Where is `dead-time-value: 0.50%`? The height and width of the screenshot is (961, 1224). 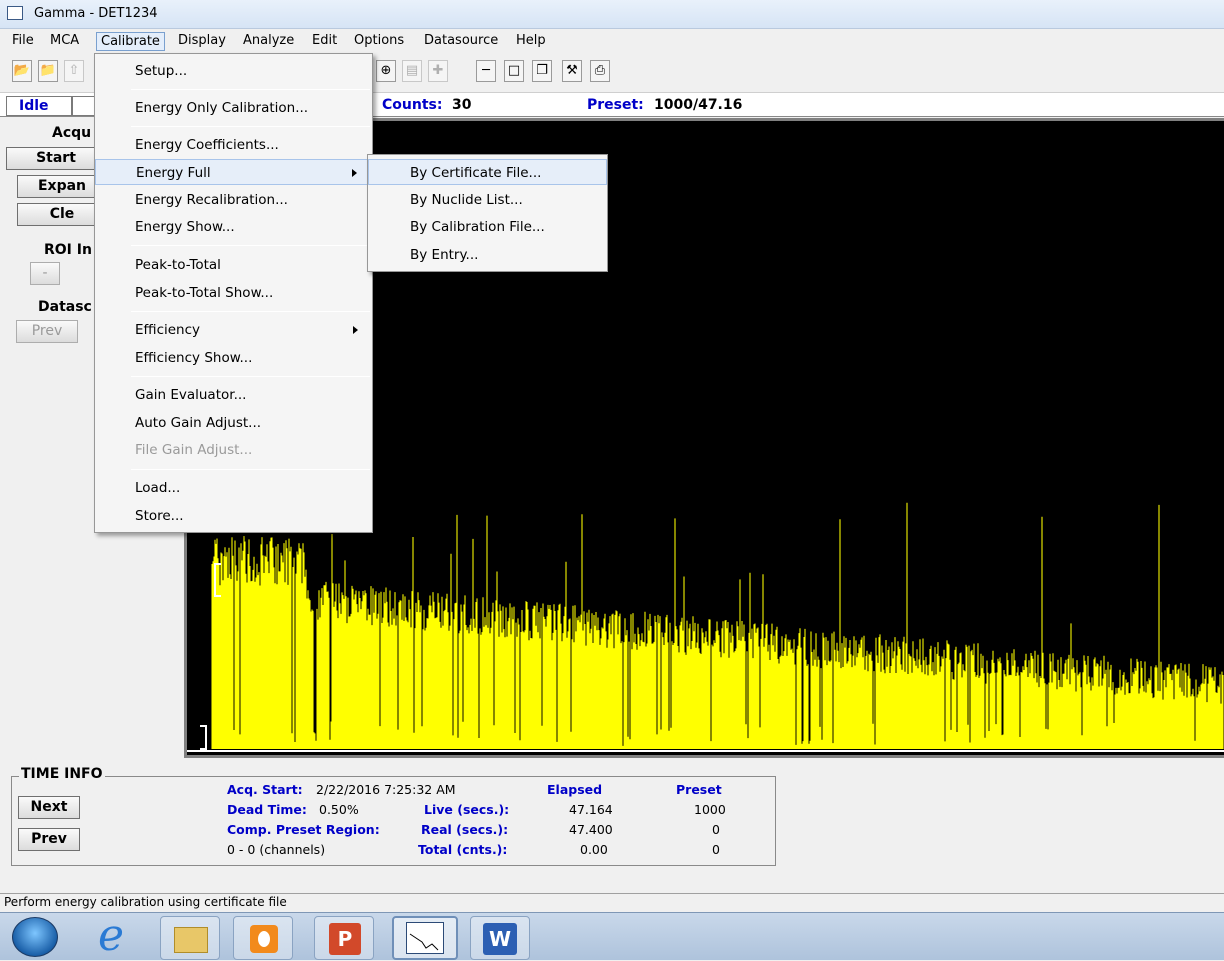 dead-time-value: 0.50% is located at coordinates (339, 809).